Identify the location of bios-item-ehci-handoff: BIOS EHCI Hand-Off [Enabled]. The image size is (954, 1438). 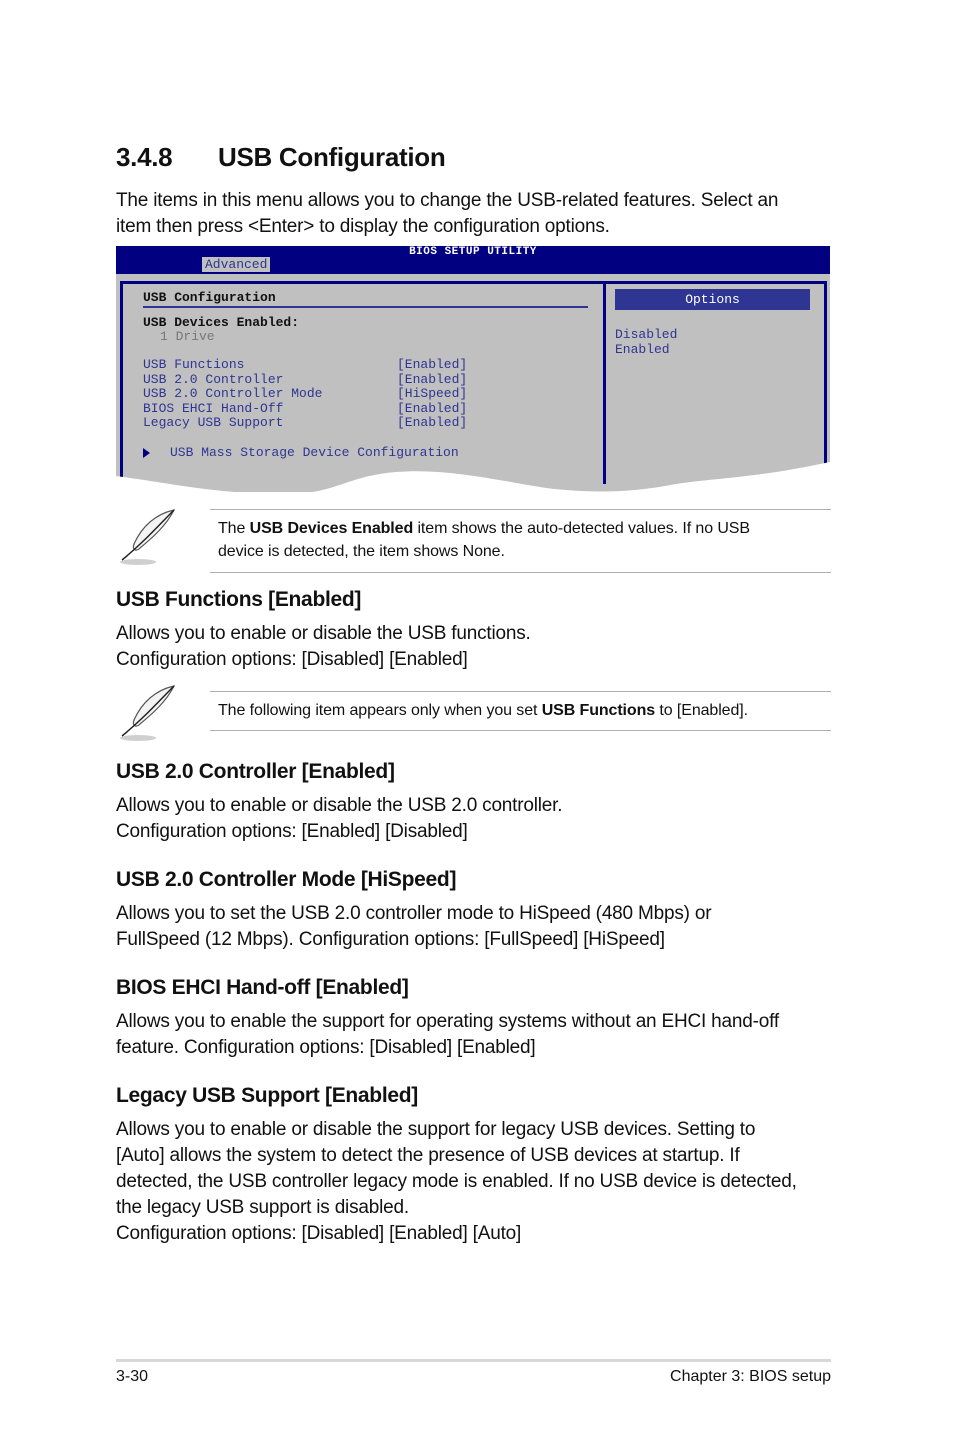
(305, 408).